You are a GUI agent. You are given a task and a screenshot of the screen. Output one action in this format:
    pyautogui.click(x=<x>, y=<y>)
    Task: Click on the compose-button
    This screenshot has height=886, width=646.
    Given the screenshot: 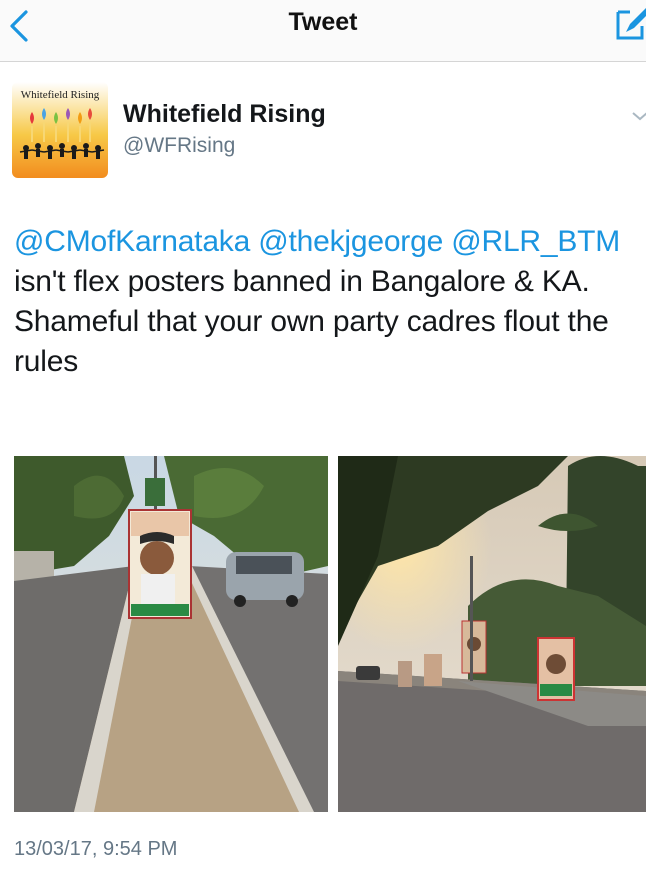 What is the action you would take?
    pyautogui.click(x=629, y=25)
    